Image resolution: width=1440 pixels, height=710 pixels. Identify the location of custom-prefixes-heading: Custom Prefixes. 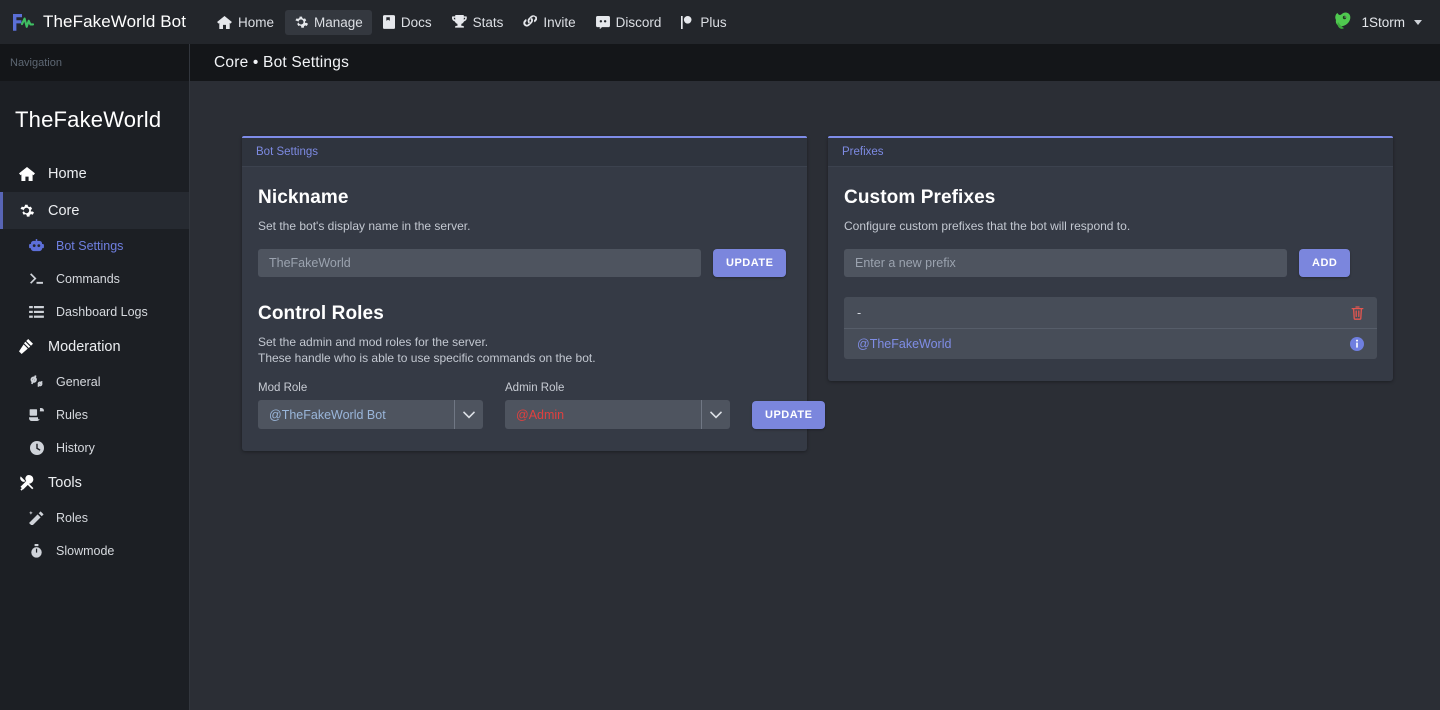
(920, 197).